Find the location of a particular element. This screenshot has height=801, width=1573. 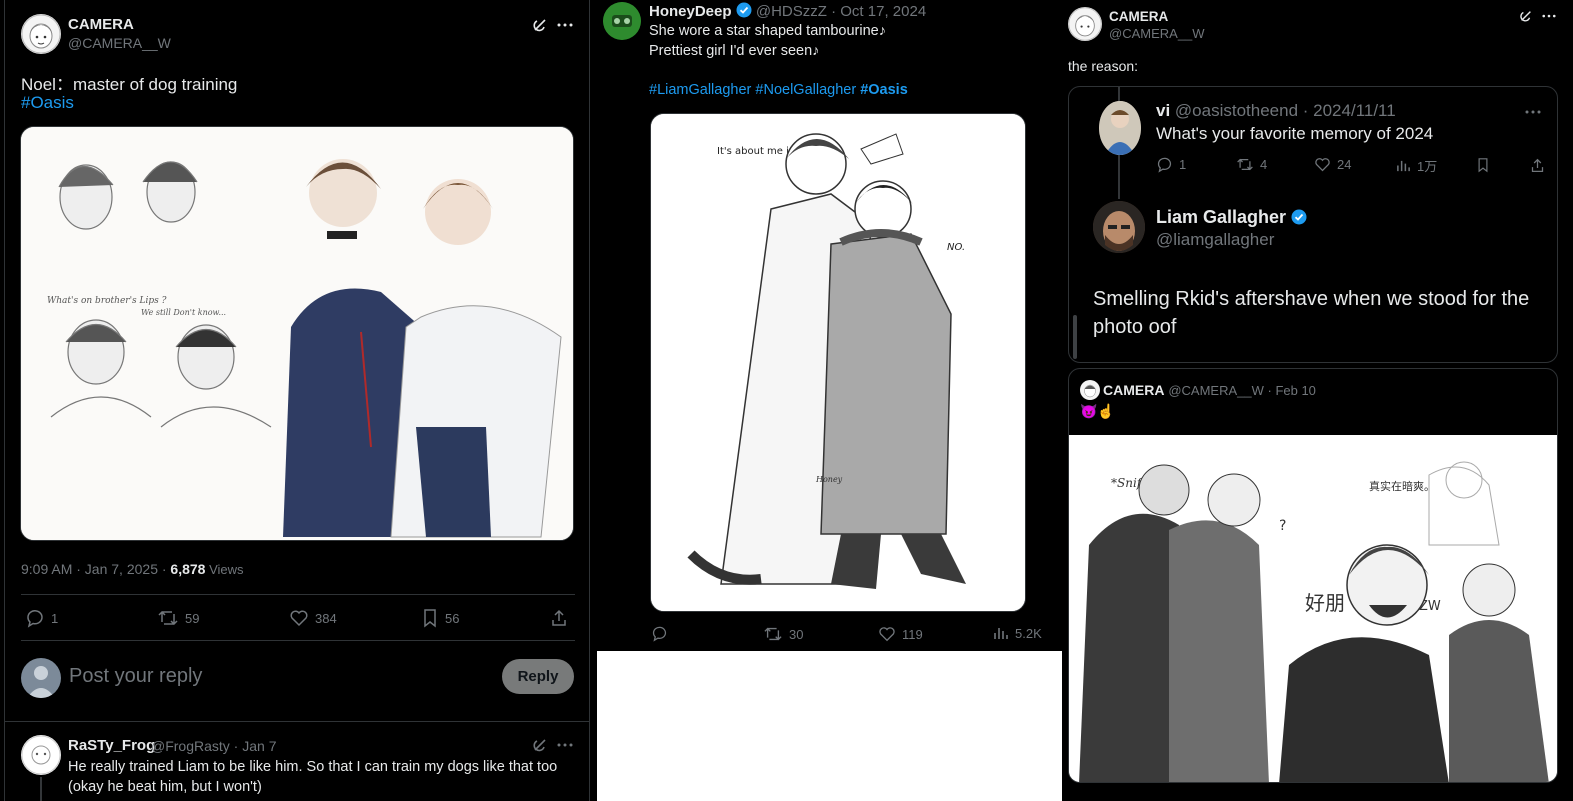

art-signature: Honey is located at coordinates (829, 479).